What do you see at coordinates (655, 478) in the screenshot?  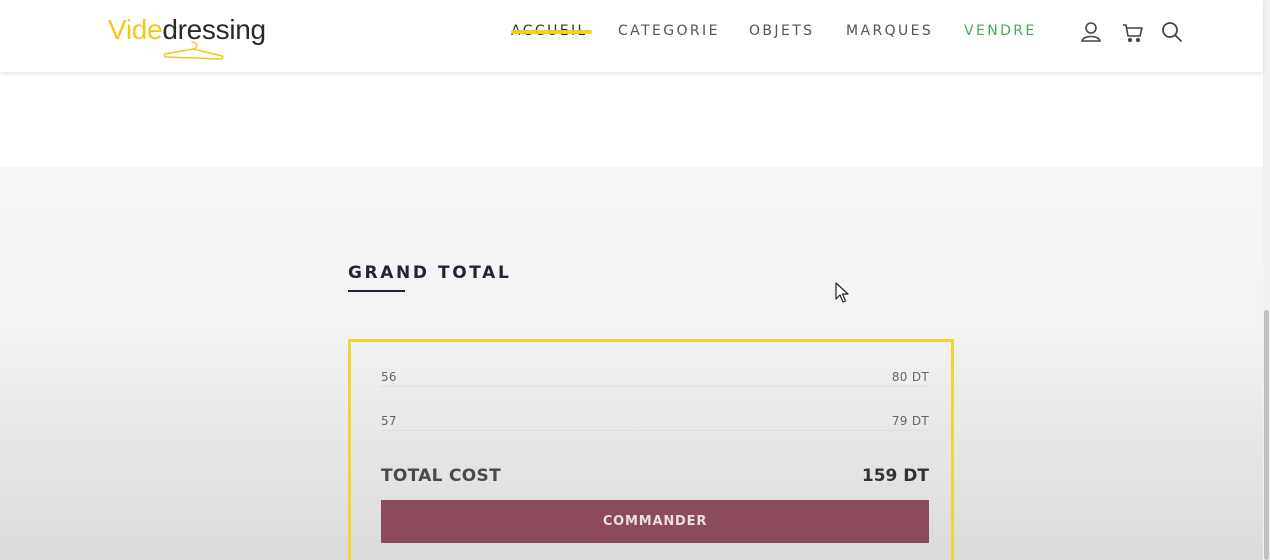 I see `total-cost-row: TOTAL COST 159 DT` at bounding box center [655, 478].